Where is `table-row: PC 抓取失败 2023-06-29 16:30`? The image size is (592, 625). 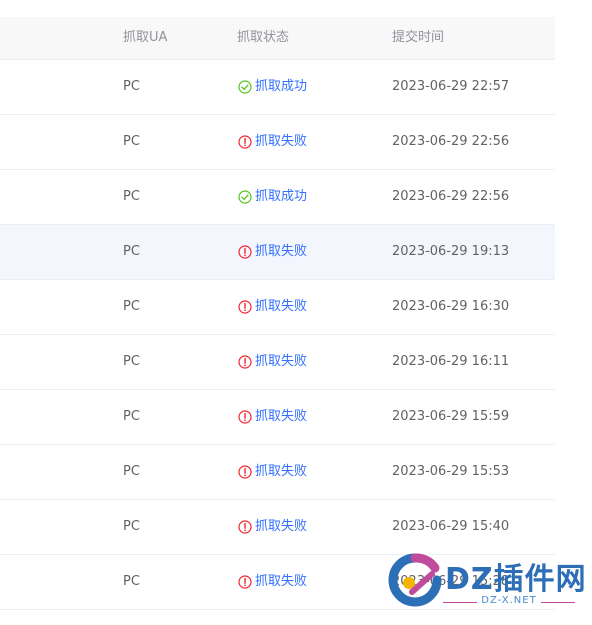 table-row: PC 抓取失败 2023-06-29 16:30 is located at coordinates (277, 307).